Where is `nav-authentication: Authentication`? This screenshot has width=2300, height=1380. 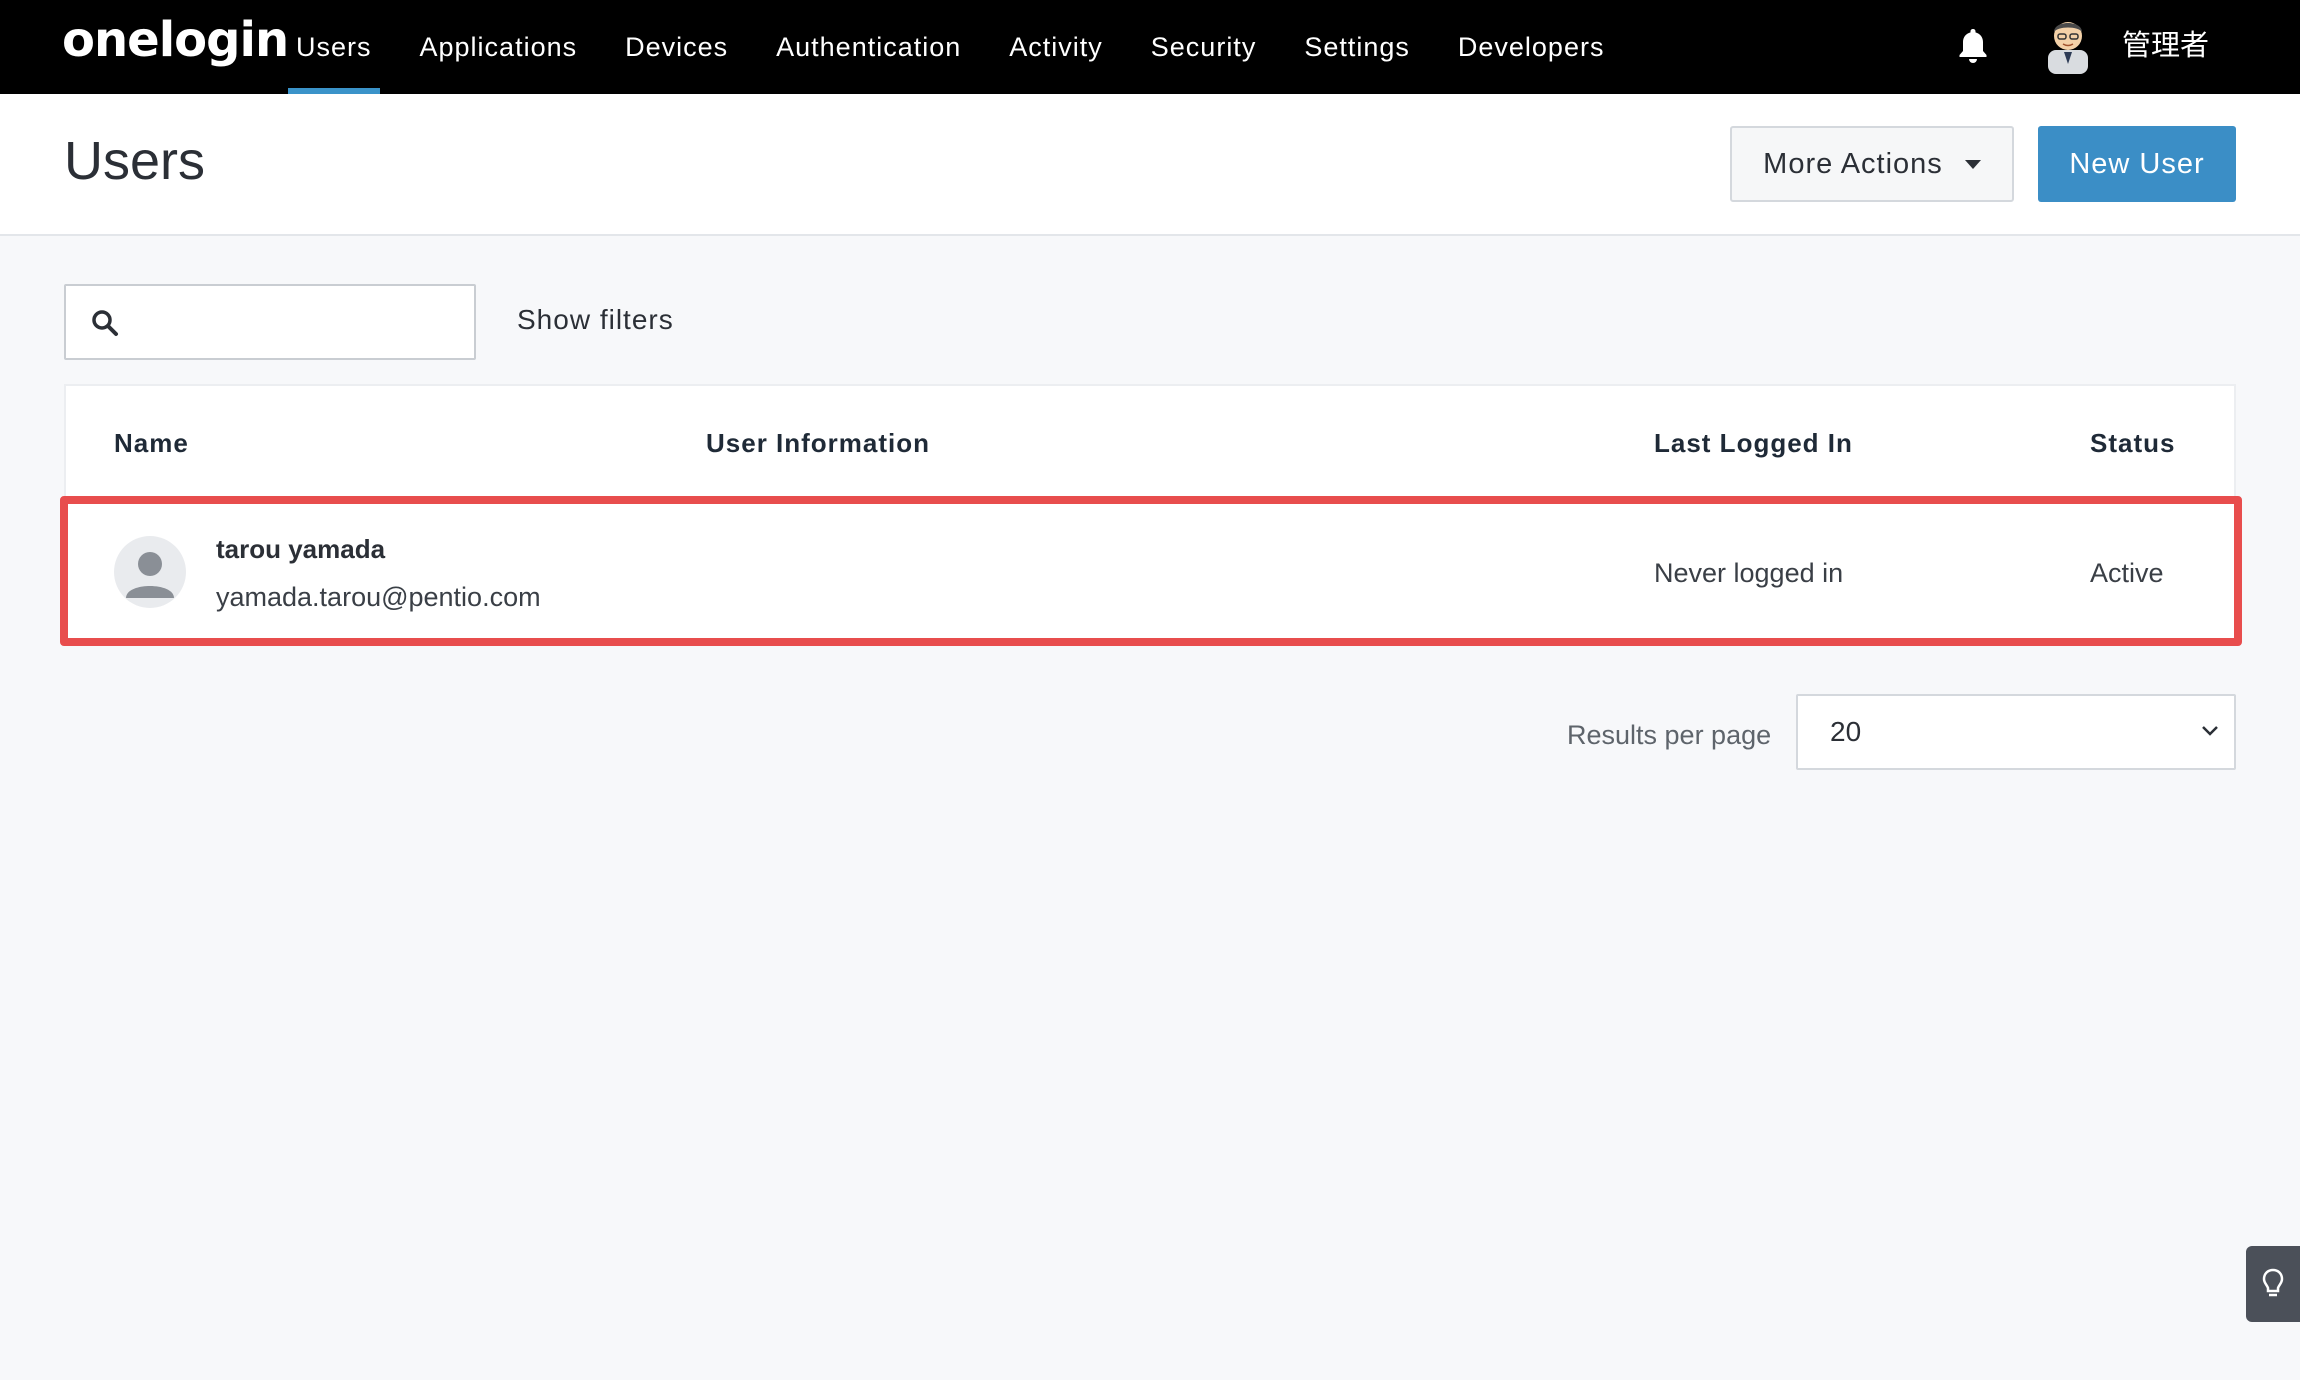
nav-authentication: Authentication is located at coordinates (868, 47).